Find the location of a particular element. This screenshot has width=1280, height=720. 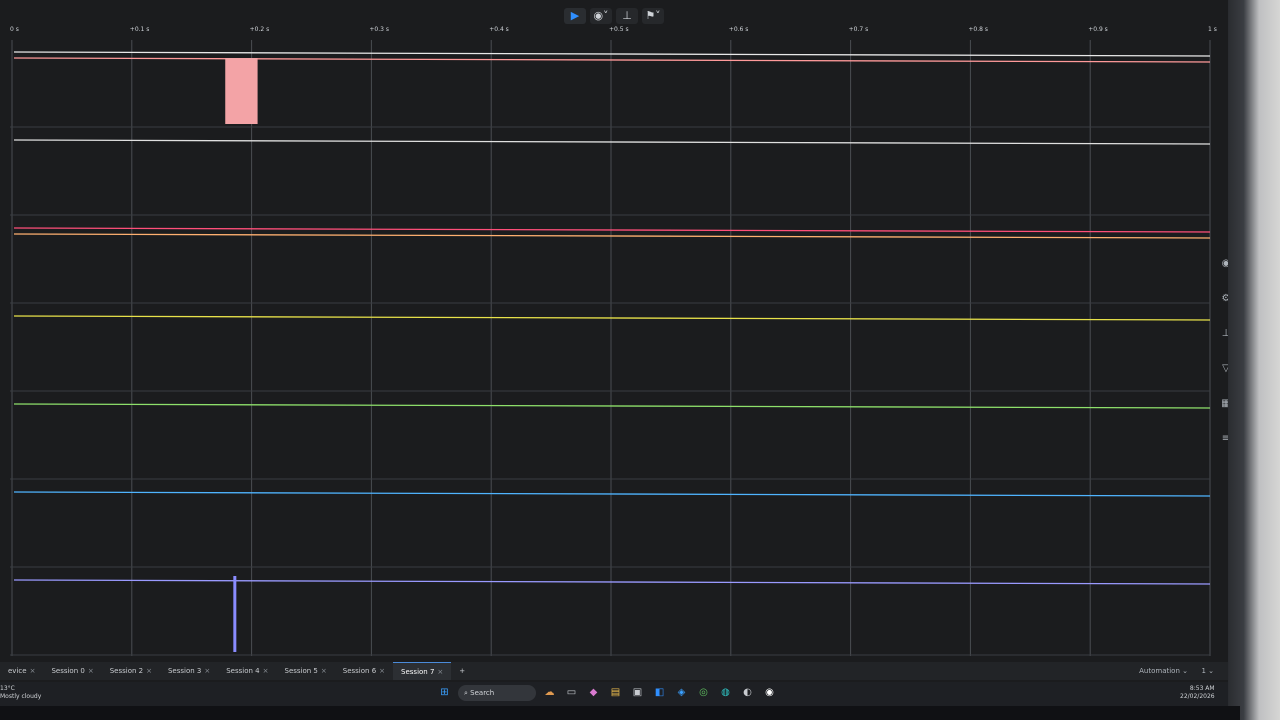

session-tab-label: Session 6 is located at coordinates (359, 671).